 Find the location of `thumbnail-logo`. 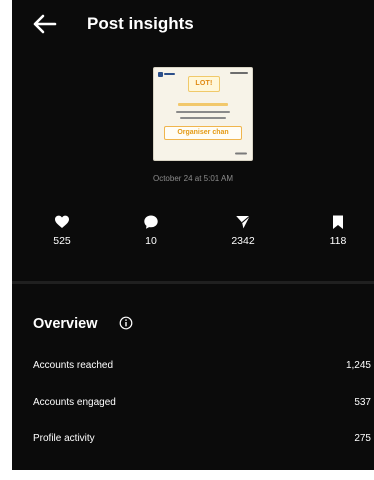

thumbnail-logo is located at coordinates (167, 75).